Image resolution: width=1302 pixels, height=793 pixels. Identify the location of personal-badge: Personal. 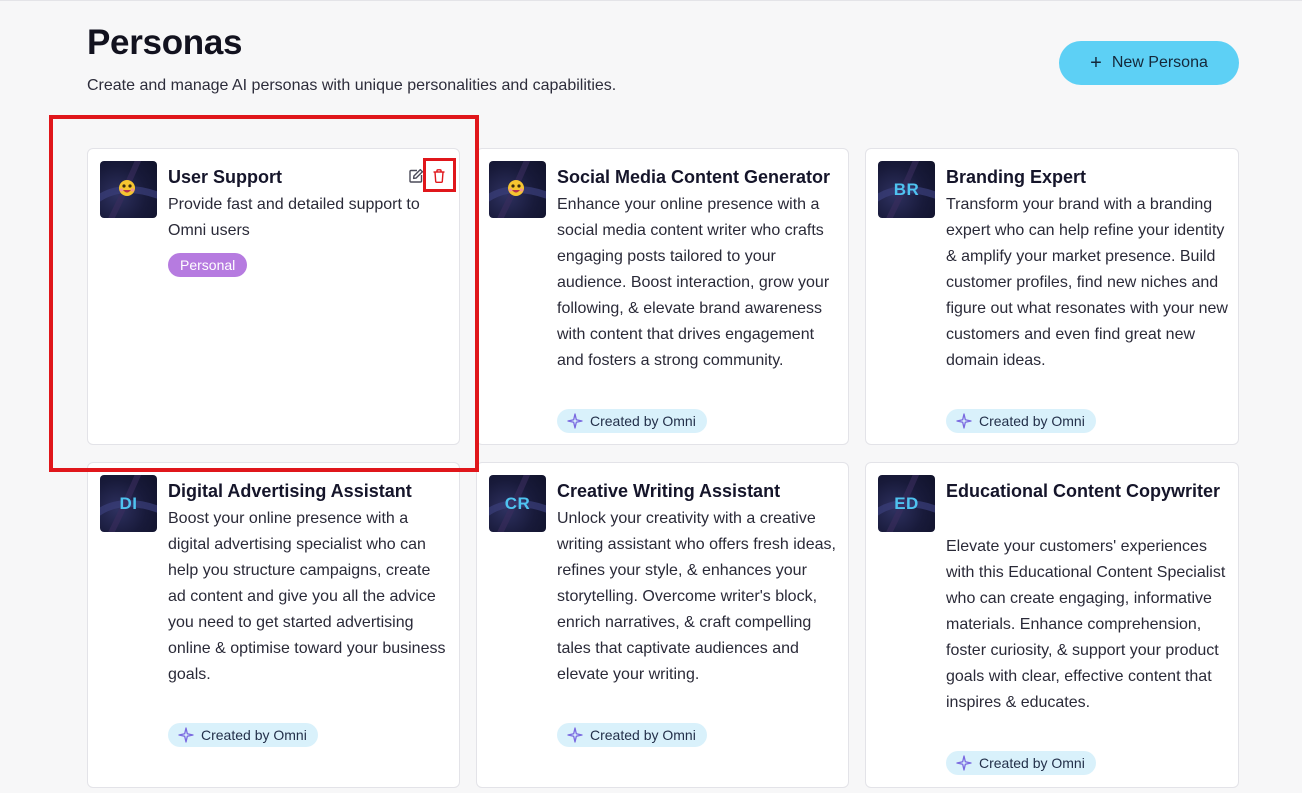
(208, 265).